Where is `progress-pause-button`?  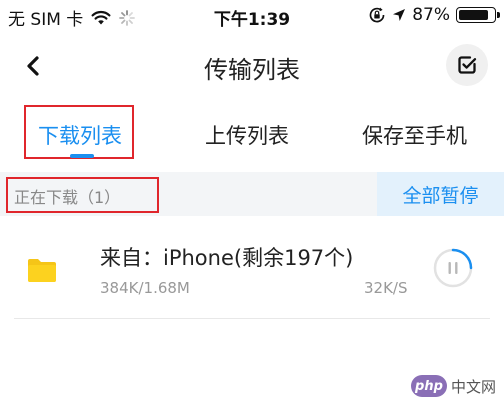 progress-pause-button is located at coordinates (453, 268).